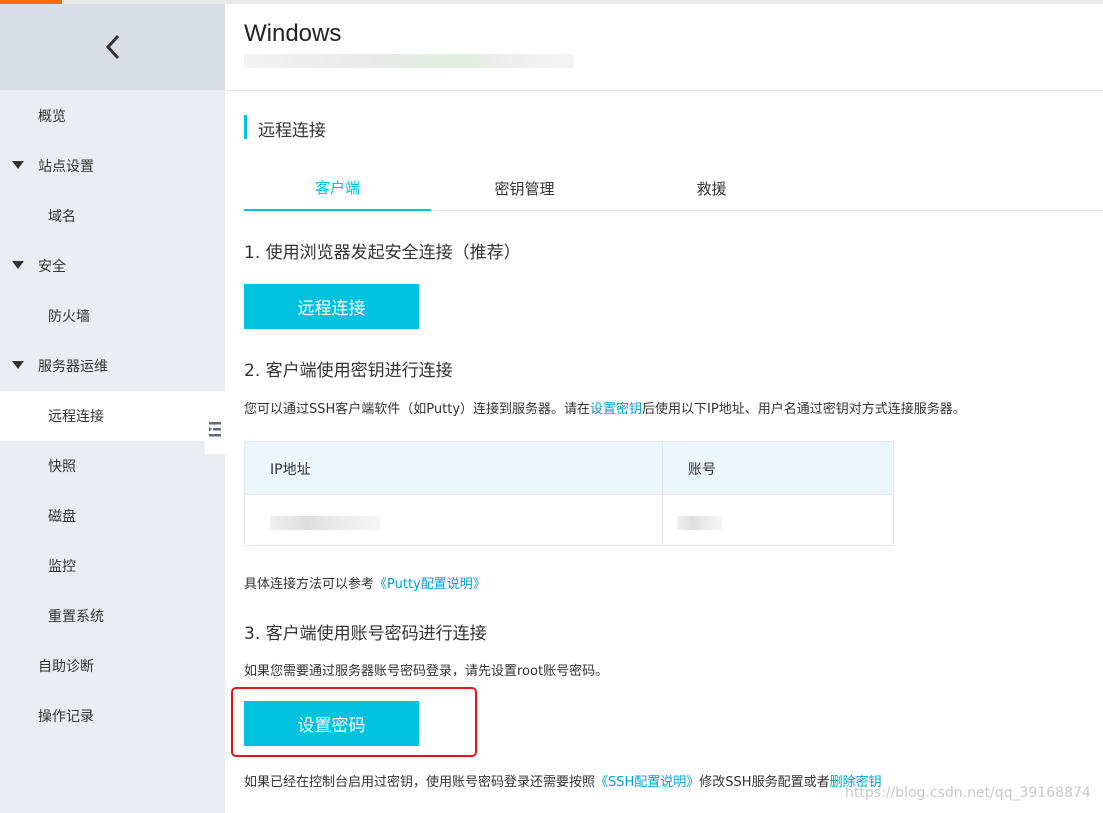 The height and width of the screenshot is (813, 1103). What do you see at coordinates (245, 127) in the screenshot?
I see `section-marker` at bounding box center [245, 127].